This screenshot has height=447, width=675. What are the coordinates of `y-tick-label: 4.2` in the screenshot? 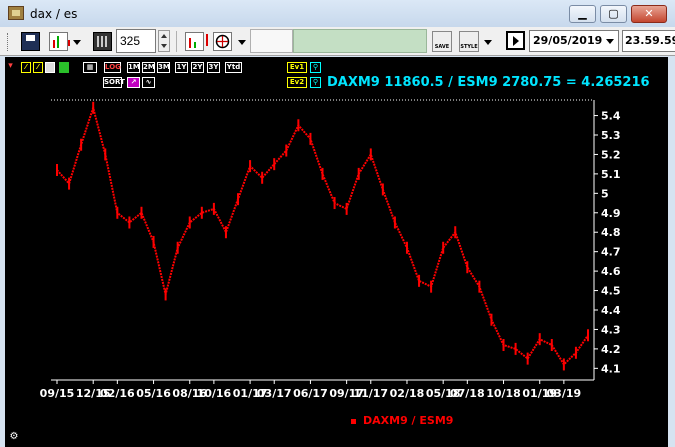 It's located at (611, 349).